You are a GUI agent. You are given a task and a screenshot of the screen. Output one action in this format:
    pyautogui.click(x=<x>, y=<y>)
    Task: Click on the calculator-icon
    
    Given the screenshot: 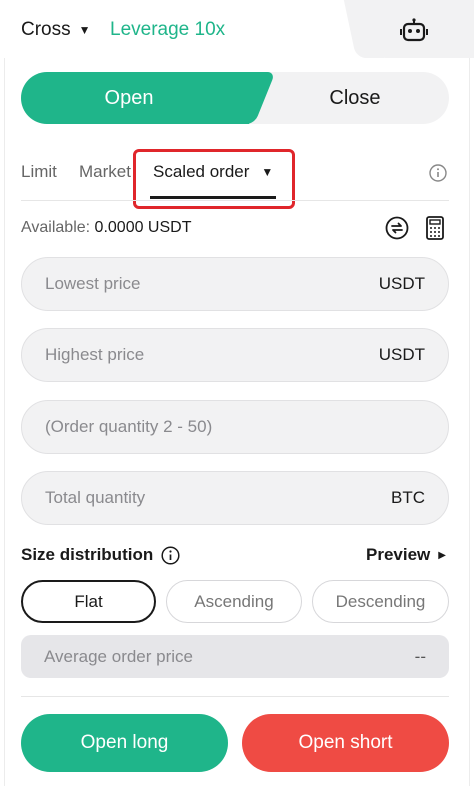 What is the action you would take?
    pyautogui.click(x=435, y=228)
    